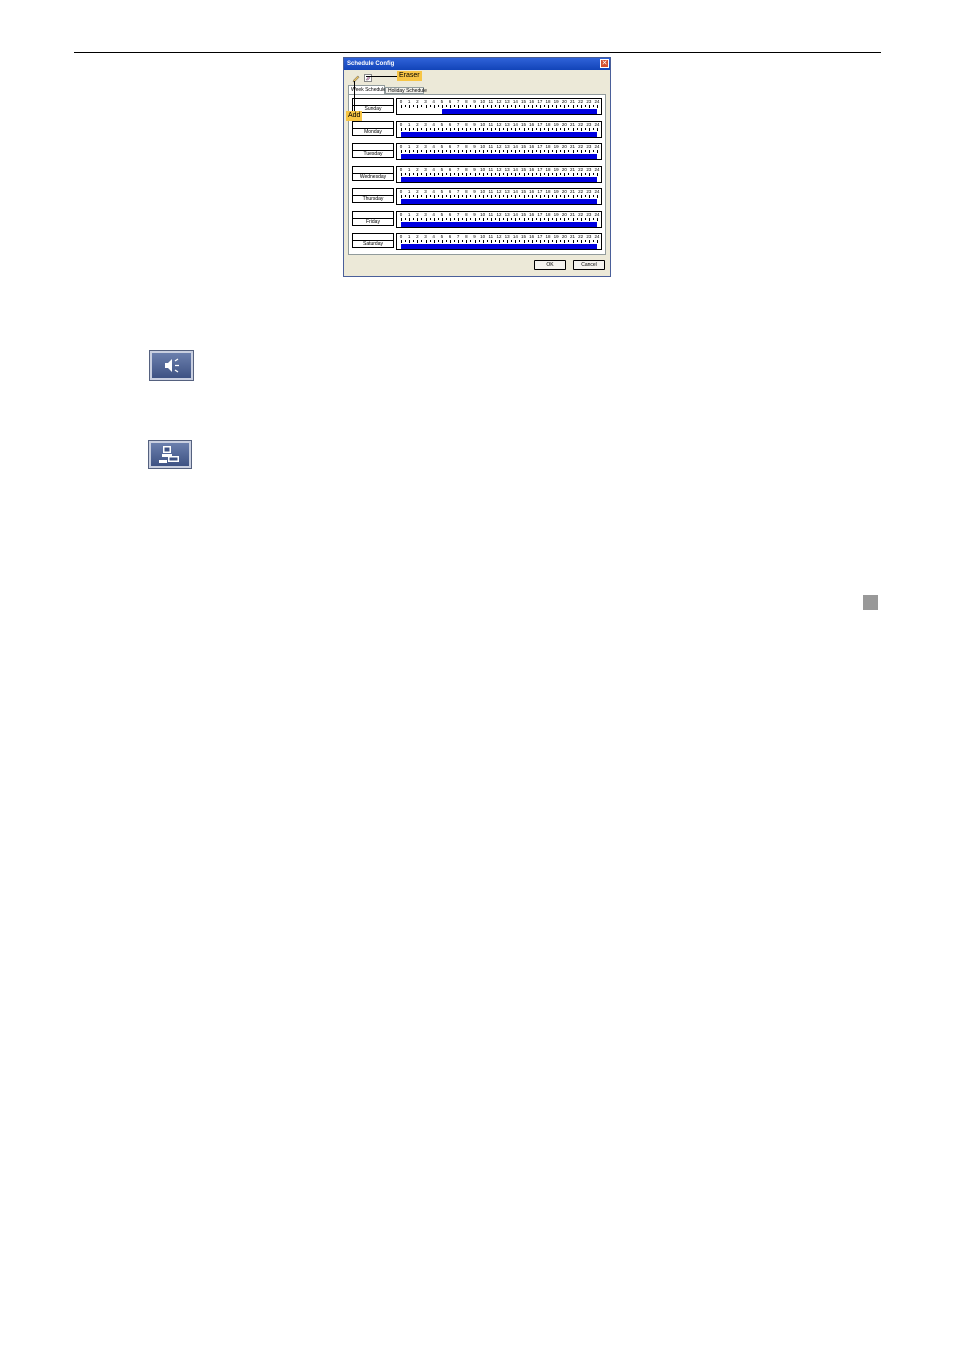 Image resolution: width=954 pixels, height=1350 pixels. Describe the element at coordinates (499, 146) in the screenshot. I see `hour-tick-label: 12` at that location.